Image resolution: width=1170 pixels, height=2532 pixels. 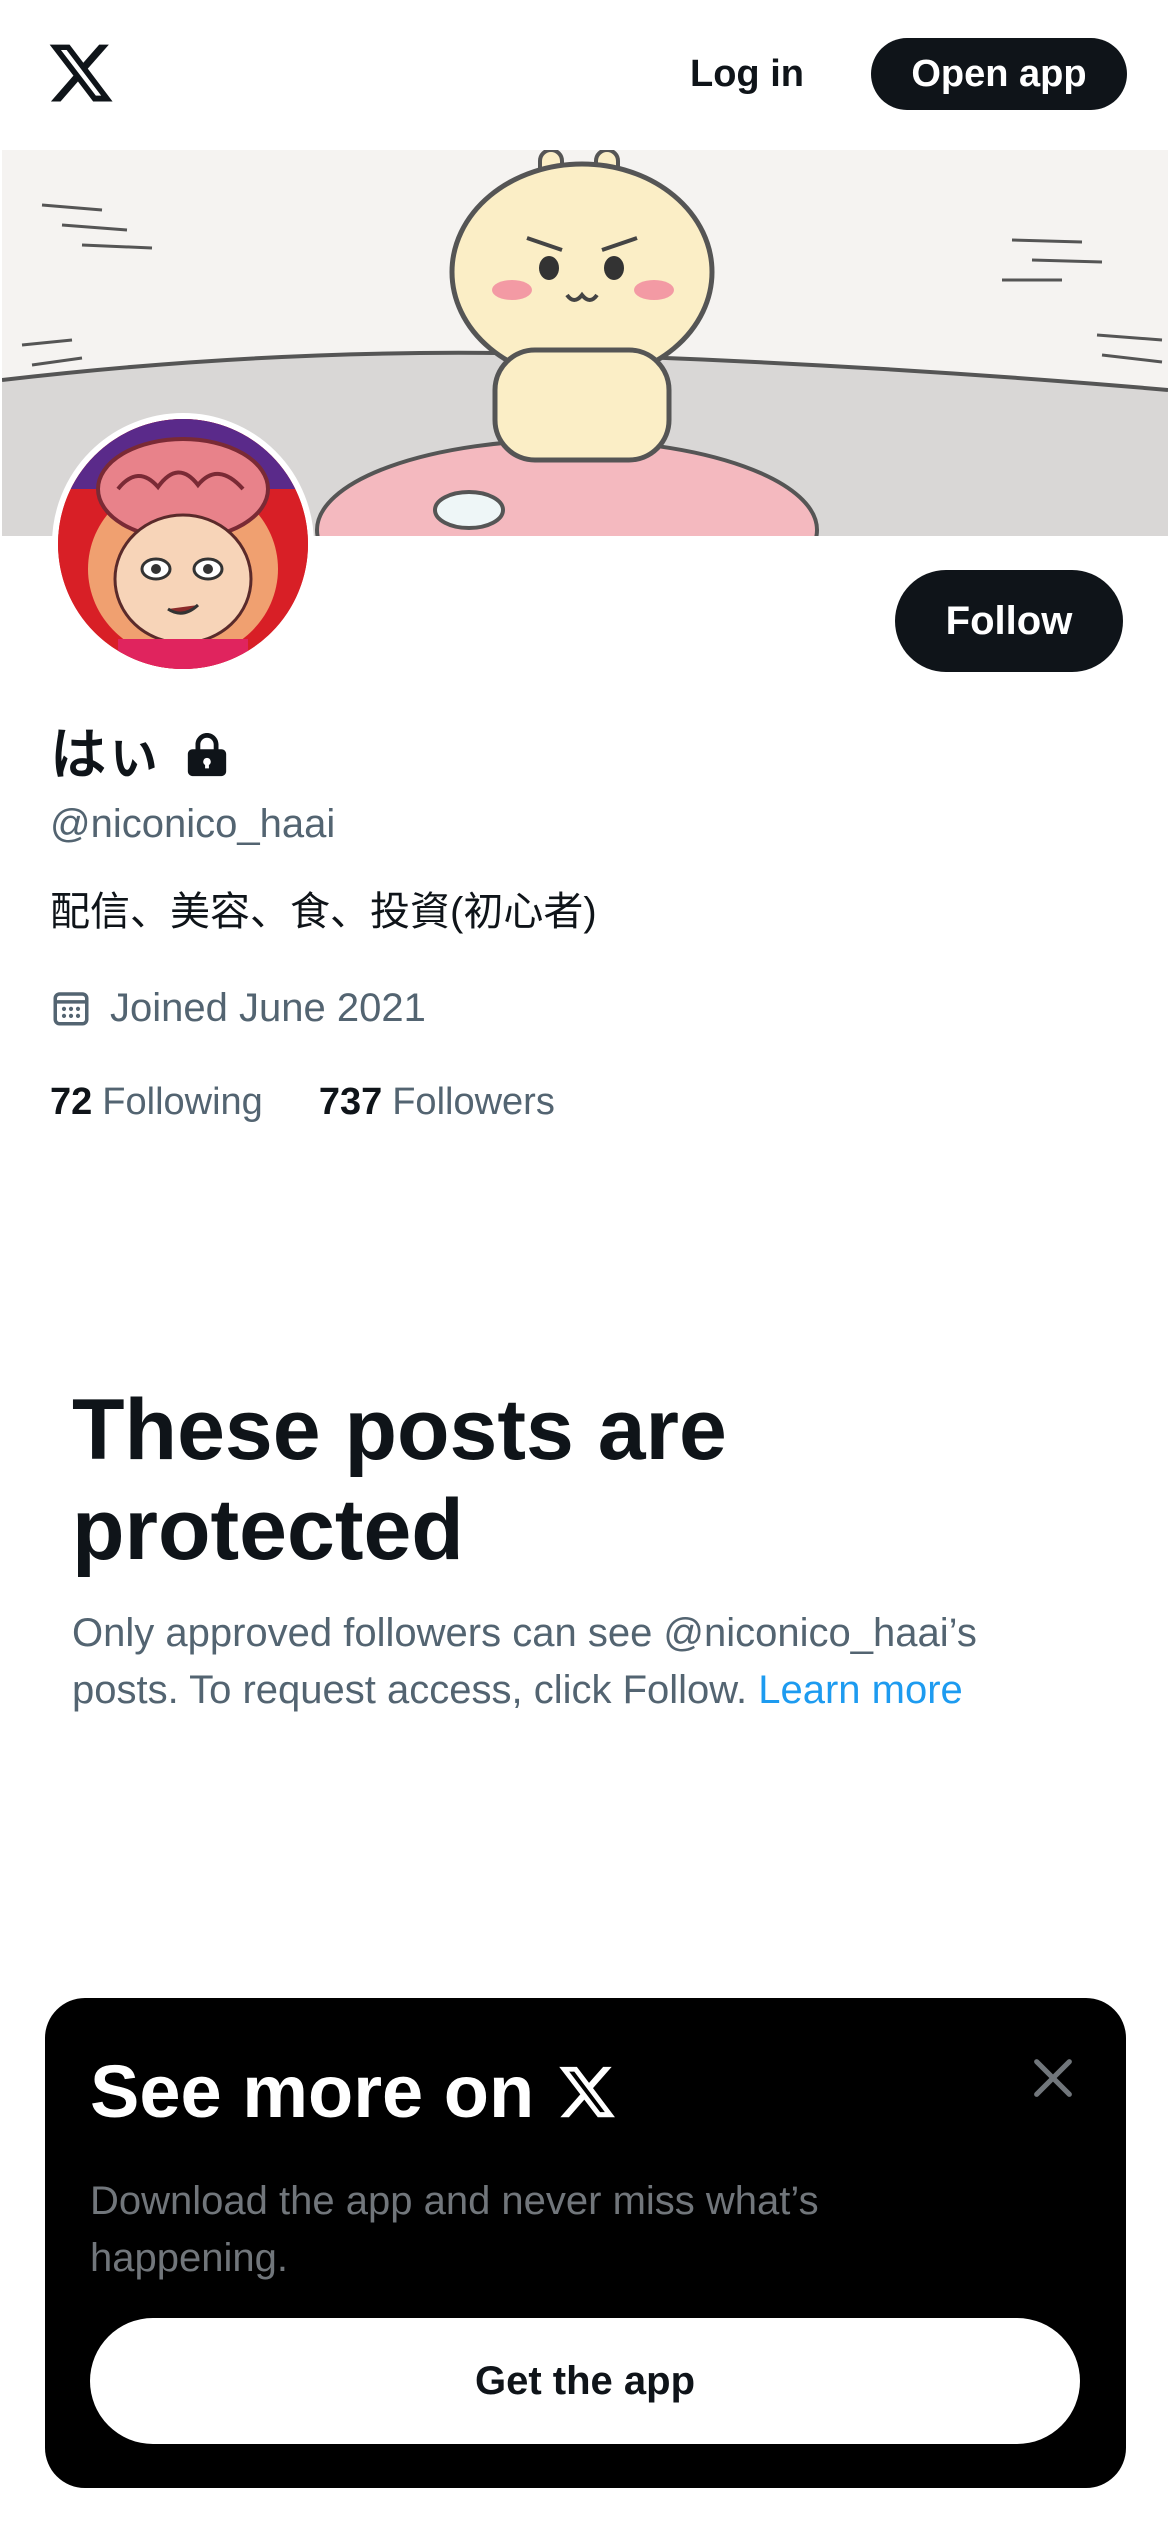 I want to click on following-count: 72, so click(x=71, y=1102).